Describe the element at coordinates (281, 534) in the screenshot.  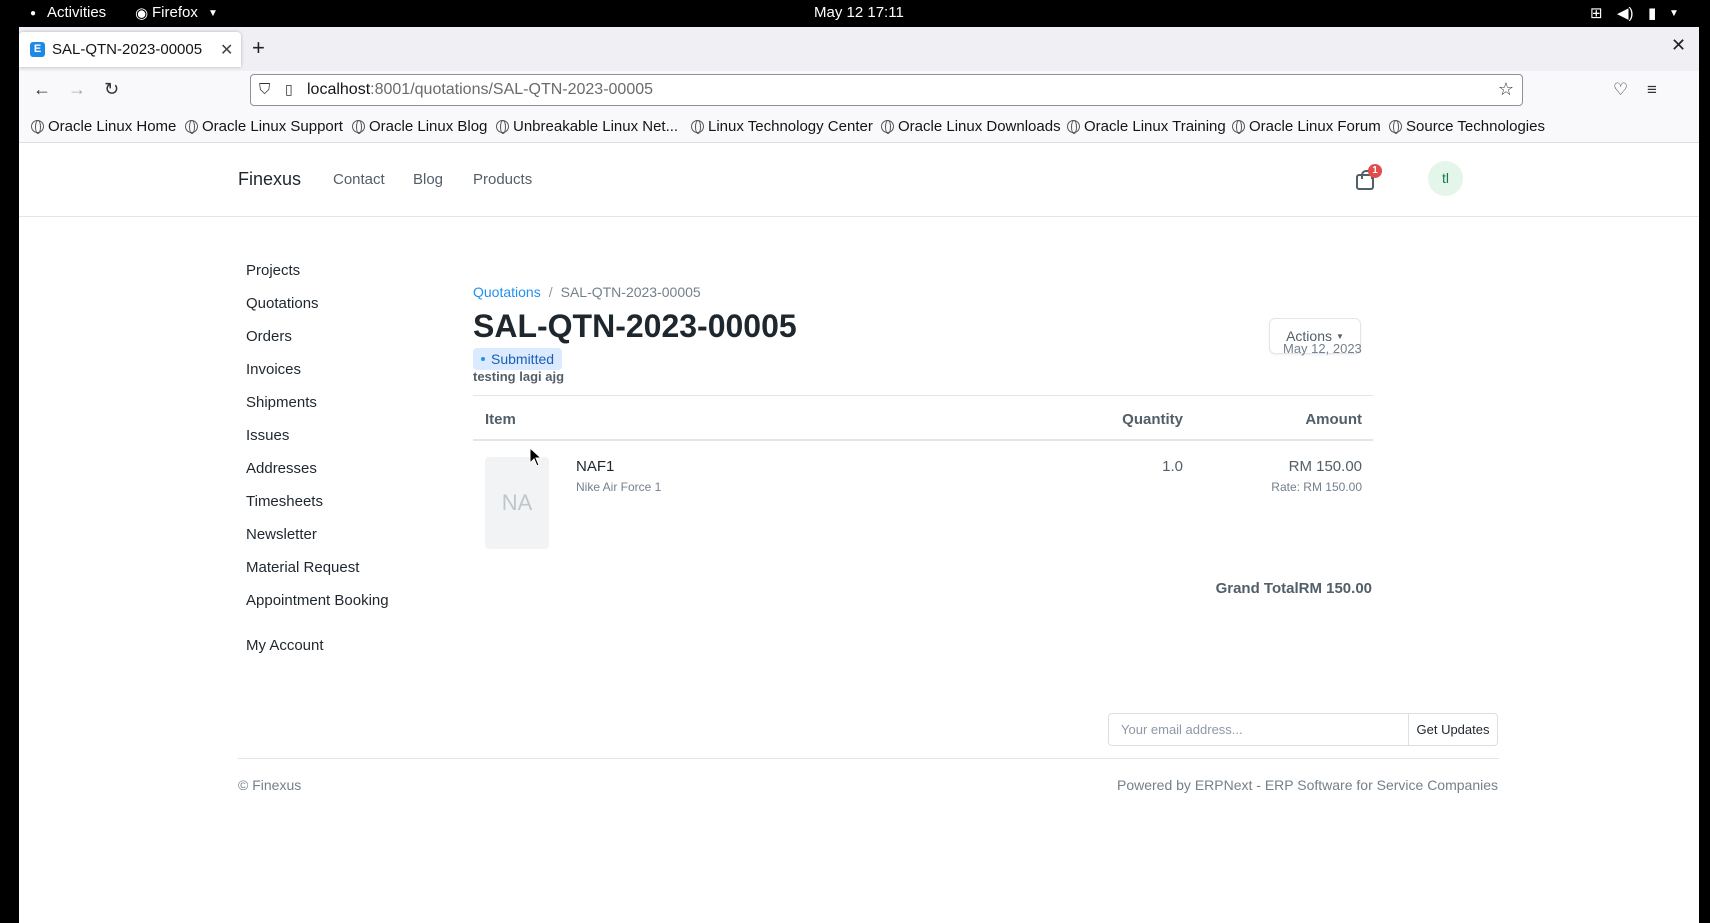
I see `sidebar-item-newsletter: Newsletter` at that location.